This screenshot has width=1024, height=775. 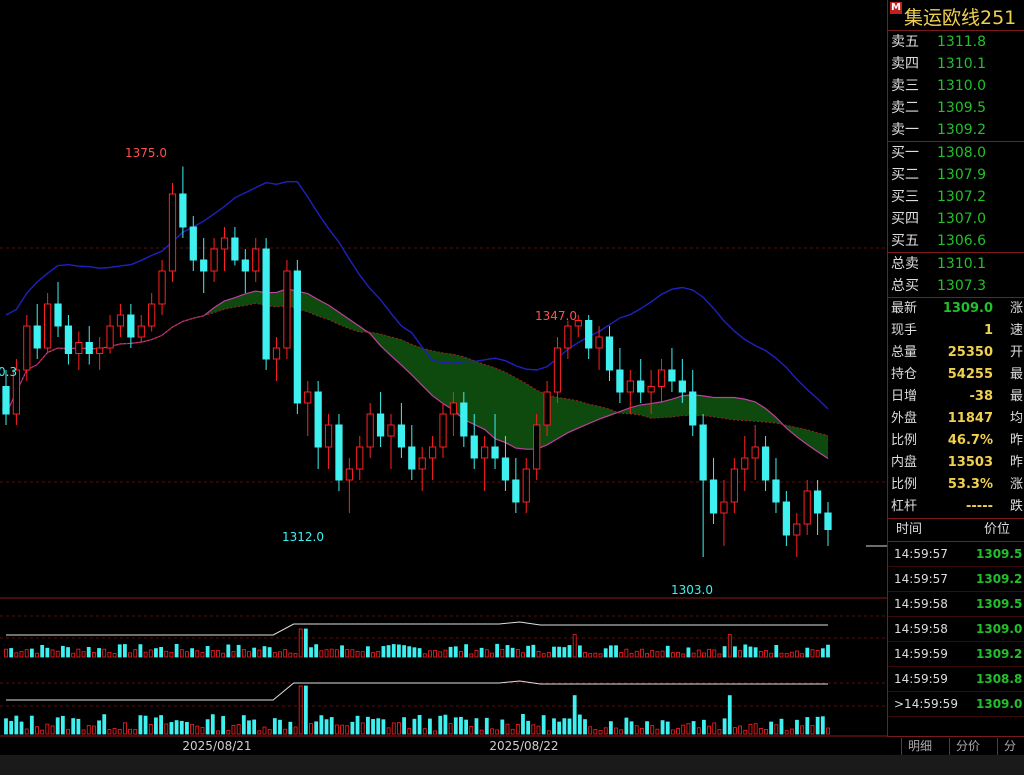 What do you see at coordinates (905, 64) in the screenshot?
I see `ask-label: 卖四` at bounding box center [905, 64].